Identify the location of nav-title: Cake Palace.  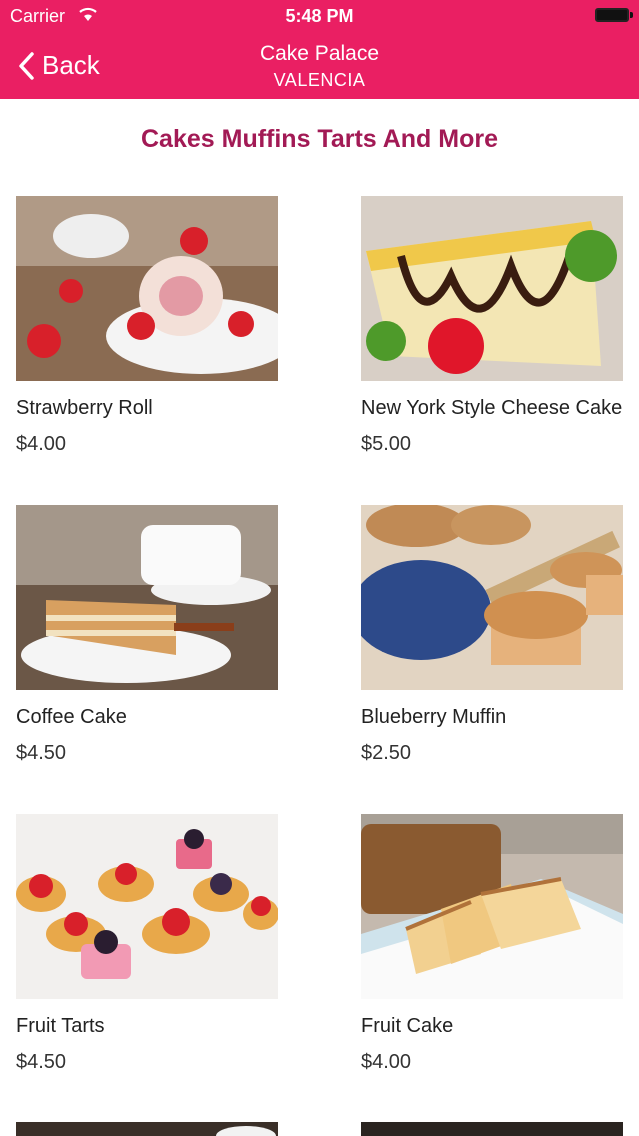
(319, 53).